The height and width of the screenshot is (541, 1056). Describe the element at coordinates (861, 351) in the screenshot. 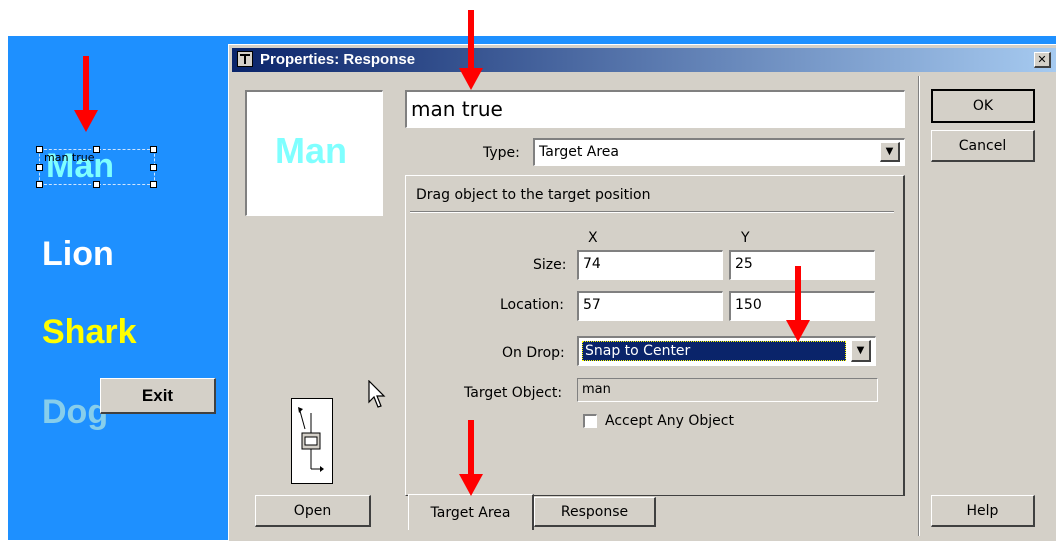

I see `on-drop-dropdown-icon: ▼` at that location.